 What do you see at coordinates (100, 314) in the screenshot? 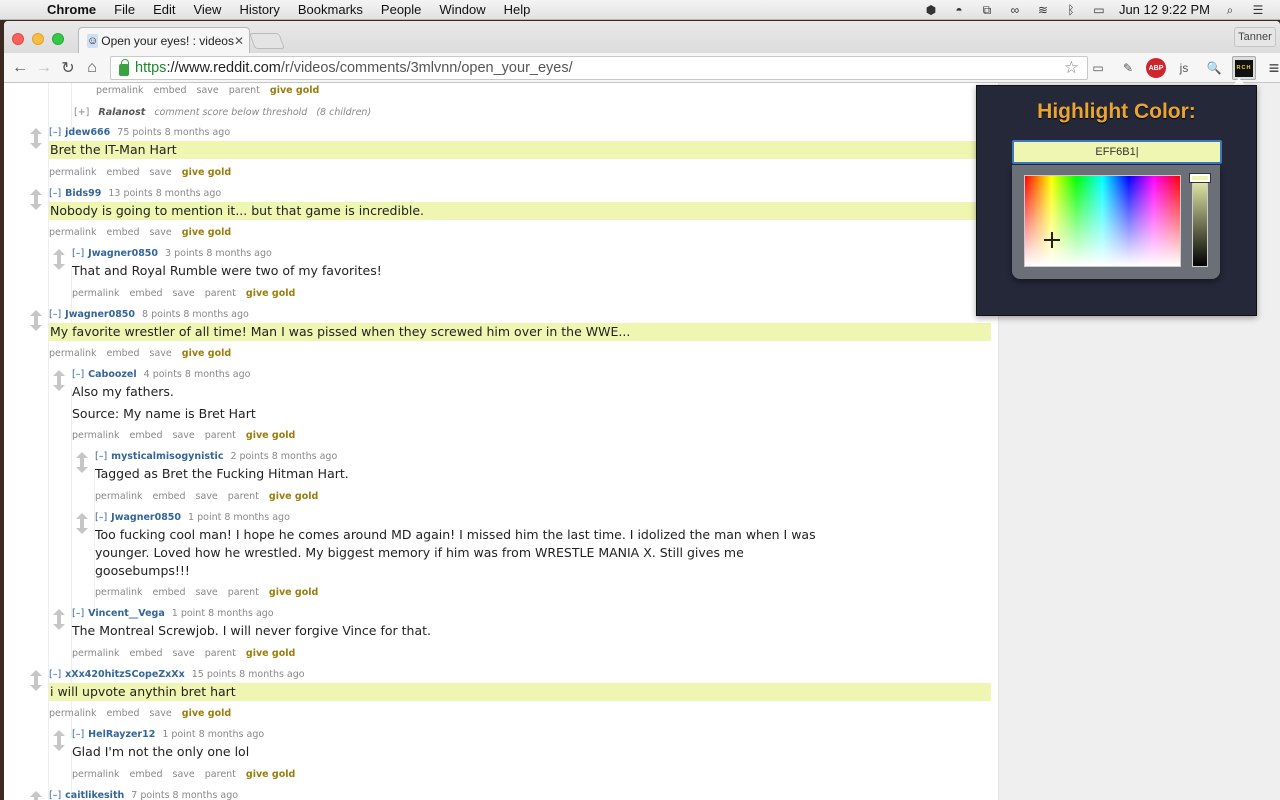
I see `comment-author: Jwagner0850` at bounding box center [100, 314].